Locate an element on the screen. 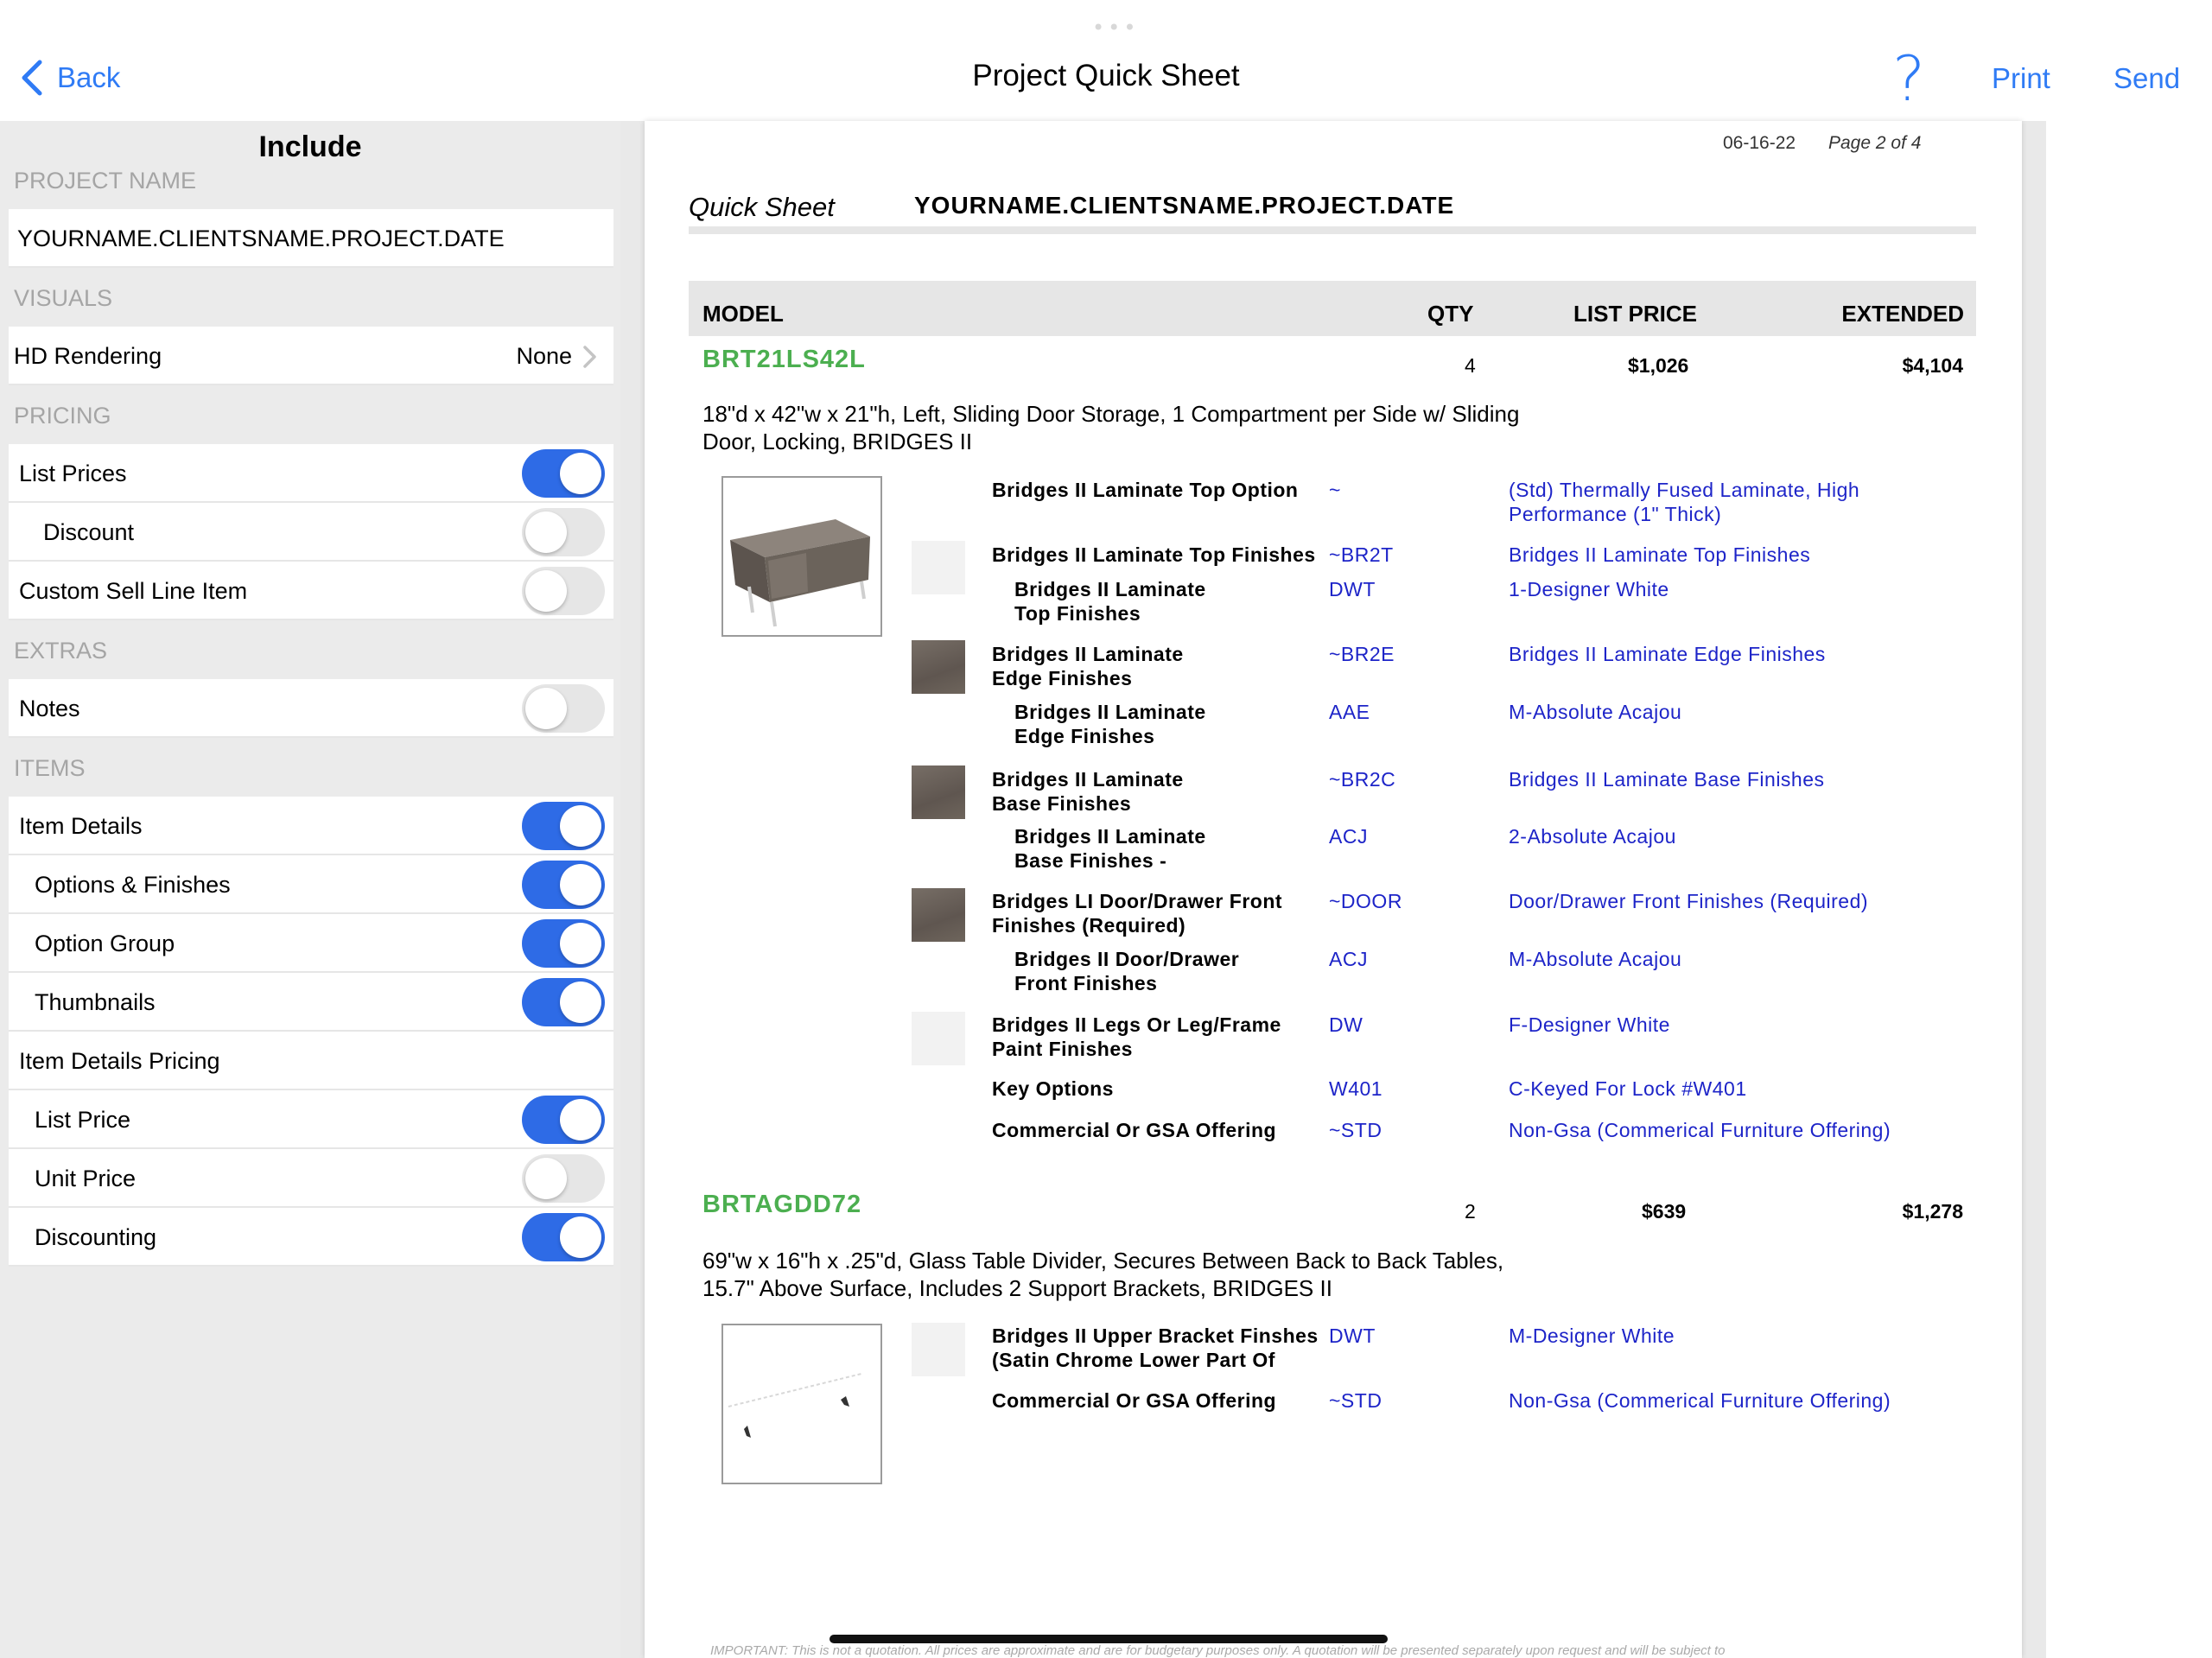 This screenshot has width=2212, height=1658. item-list-price: $1,026 is located at coordinates (1658, 365).